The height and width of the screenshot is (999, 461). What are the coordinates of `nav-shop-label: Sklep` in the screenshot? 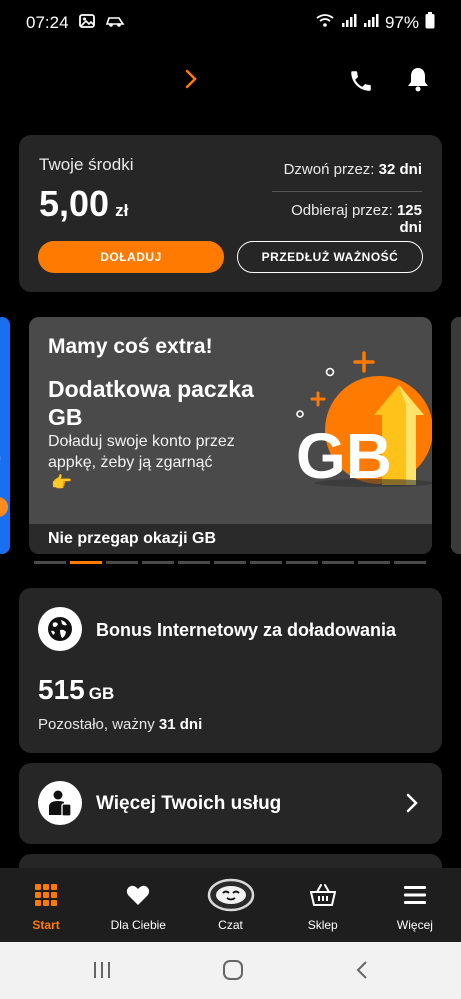 It's located at (322, 925).